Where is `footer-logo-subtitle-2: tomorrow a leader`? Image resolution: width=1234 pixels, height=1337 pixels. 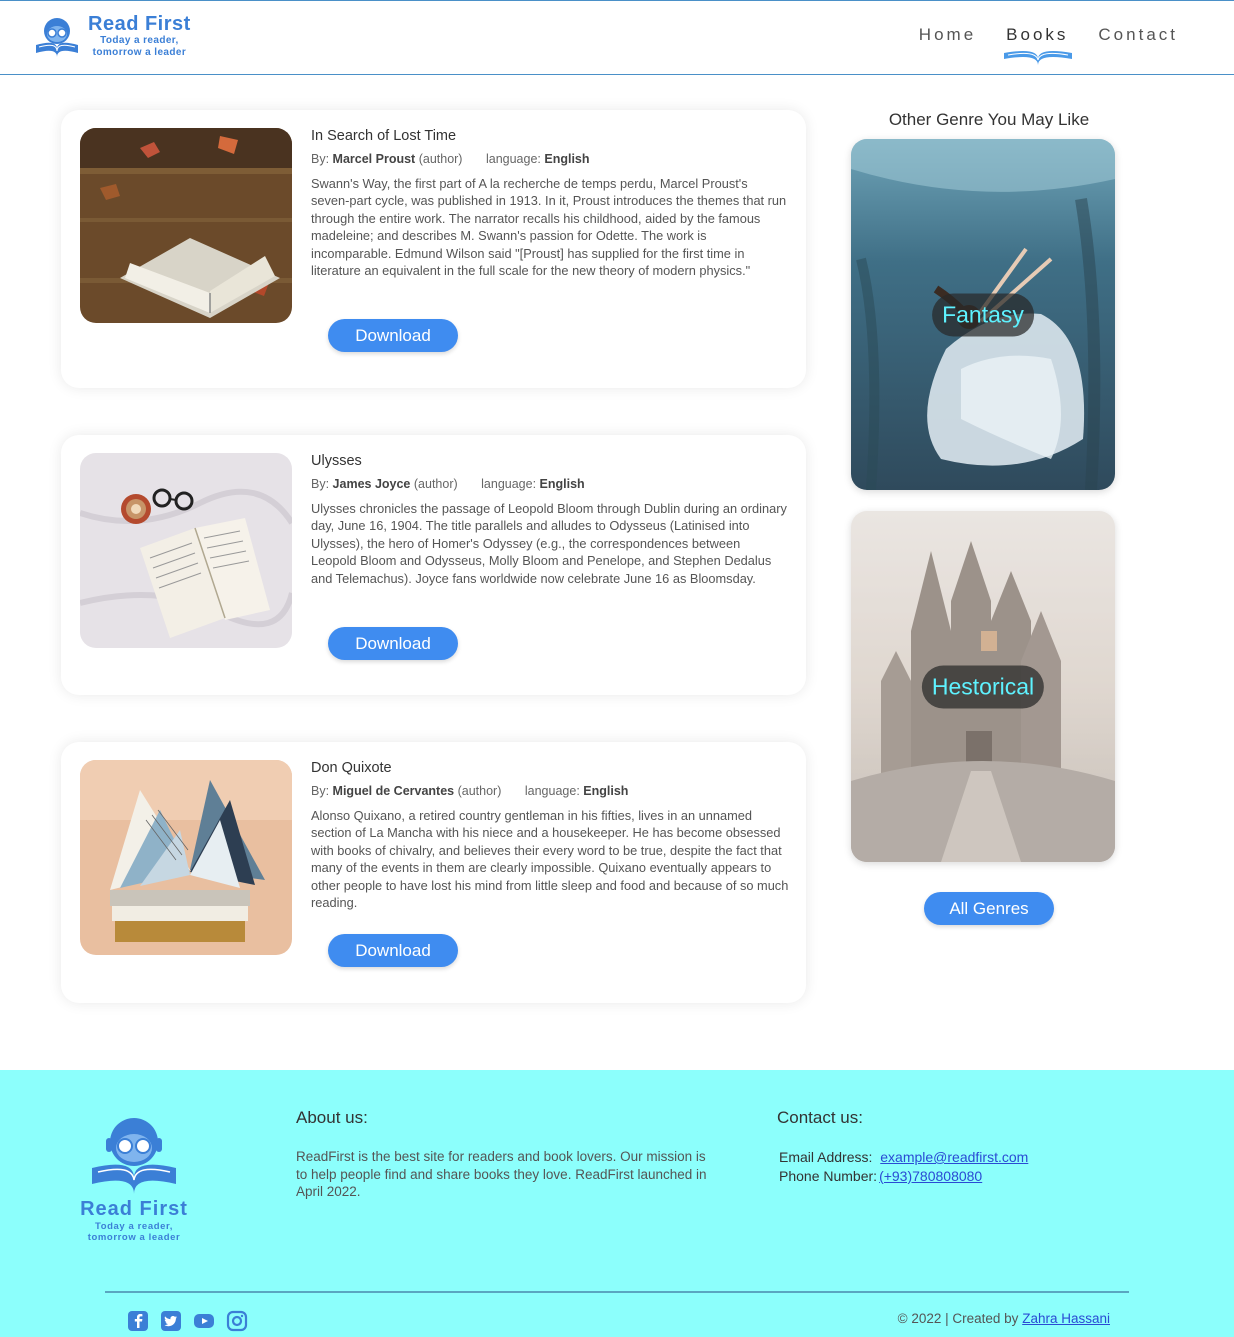 footer-logo-subtitle-2: tomorrow a leader is located at coordinates (134, 1237).